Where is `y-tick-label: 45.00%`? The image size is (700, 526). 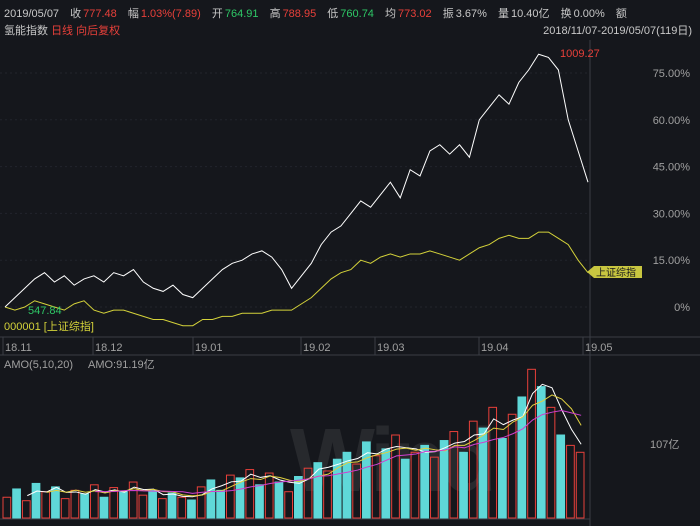
y-tick-label: 45.00% is located at coordinates (672, 168).